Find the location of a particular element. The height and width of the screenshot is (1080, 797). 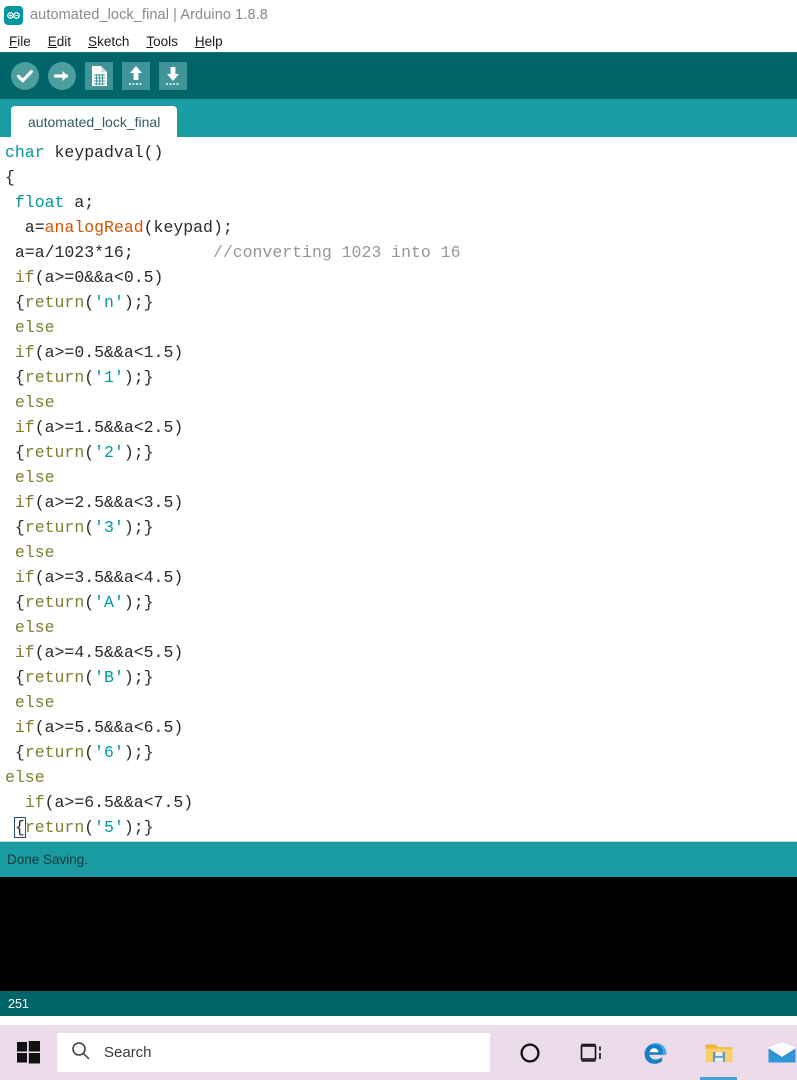

code-token: (a>=3.5&&a<4.5) is located at coordinates (109, 577).